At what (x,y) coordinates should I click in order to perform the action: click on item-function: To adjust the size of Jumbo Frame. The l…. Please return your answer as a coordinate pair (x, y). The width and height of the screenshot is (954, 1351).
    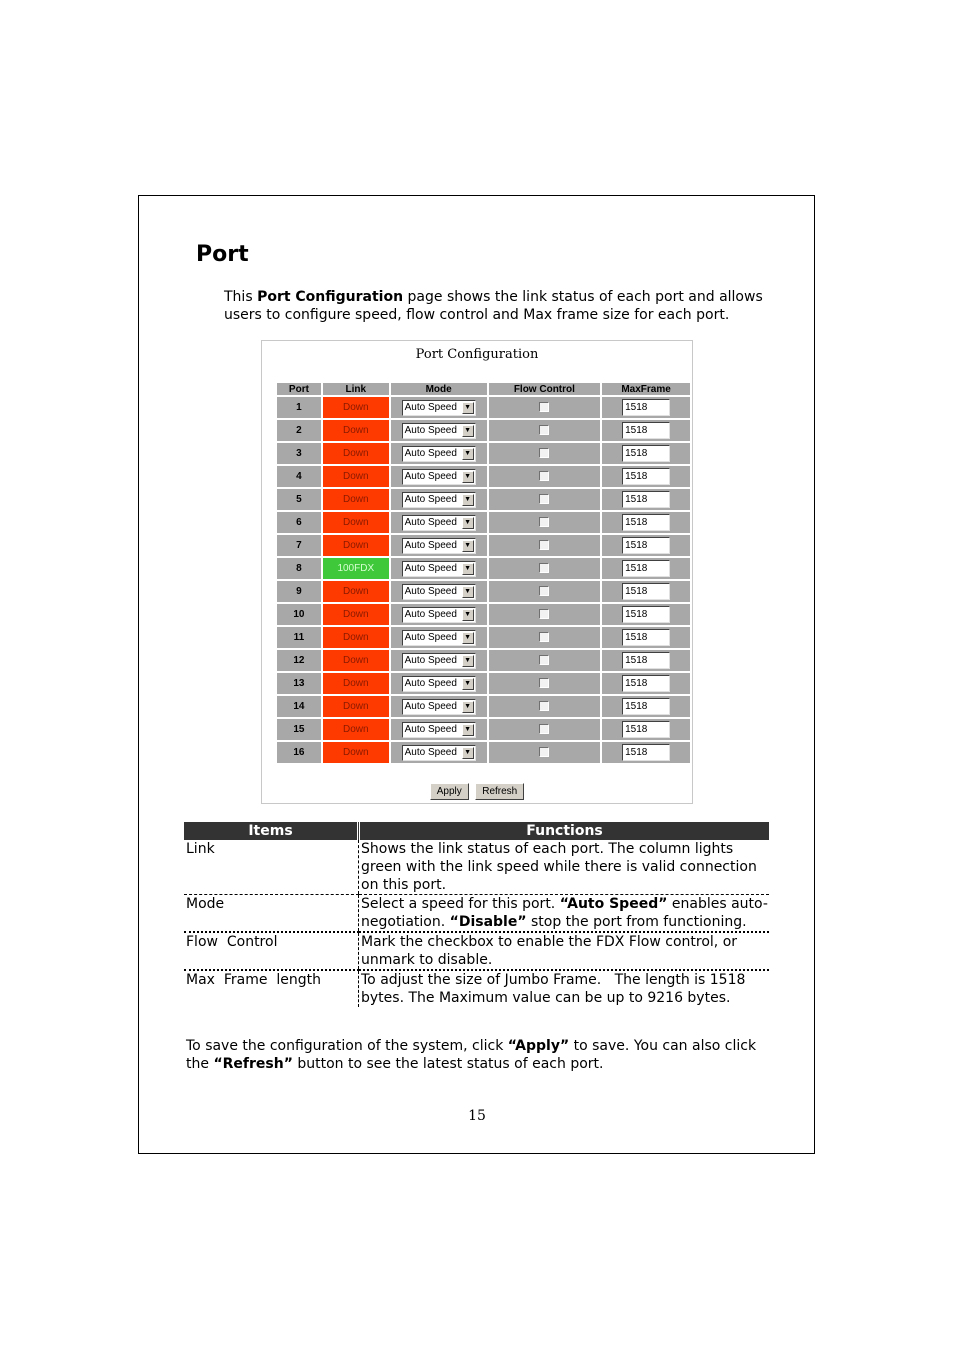
    Looking at the image, I should click on (563, 988).